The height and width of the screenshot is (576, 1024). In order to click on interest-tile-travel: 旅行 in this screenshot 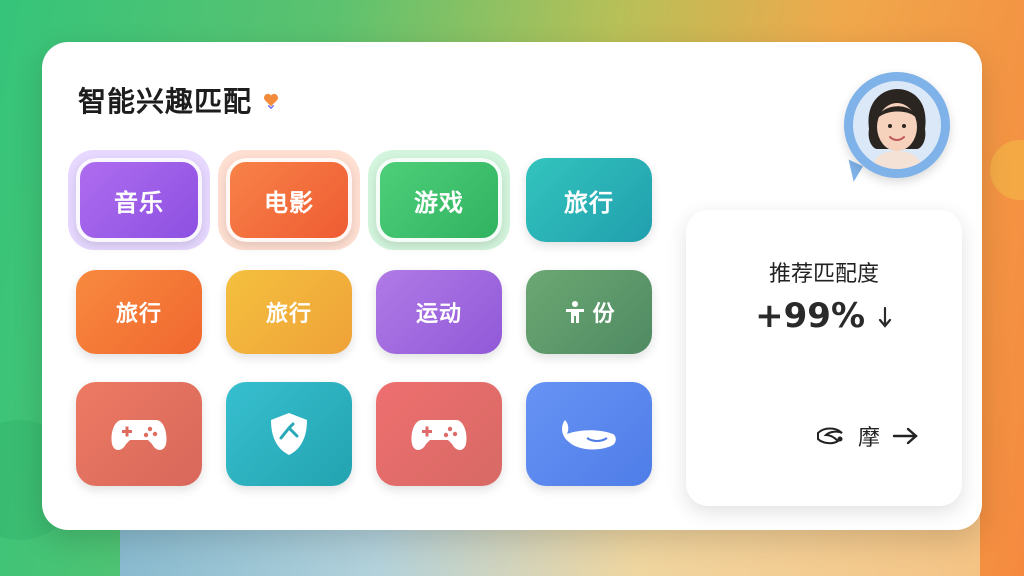, I will do `click(589, 200)`.